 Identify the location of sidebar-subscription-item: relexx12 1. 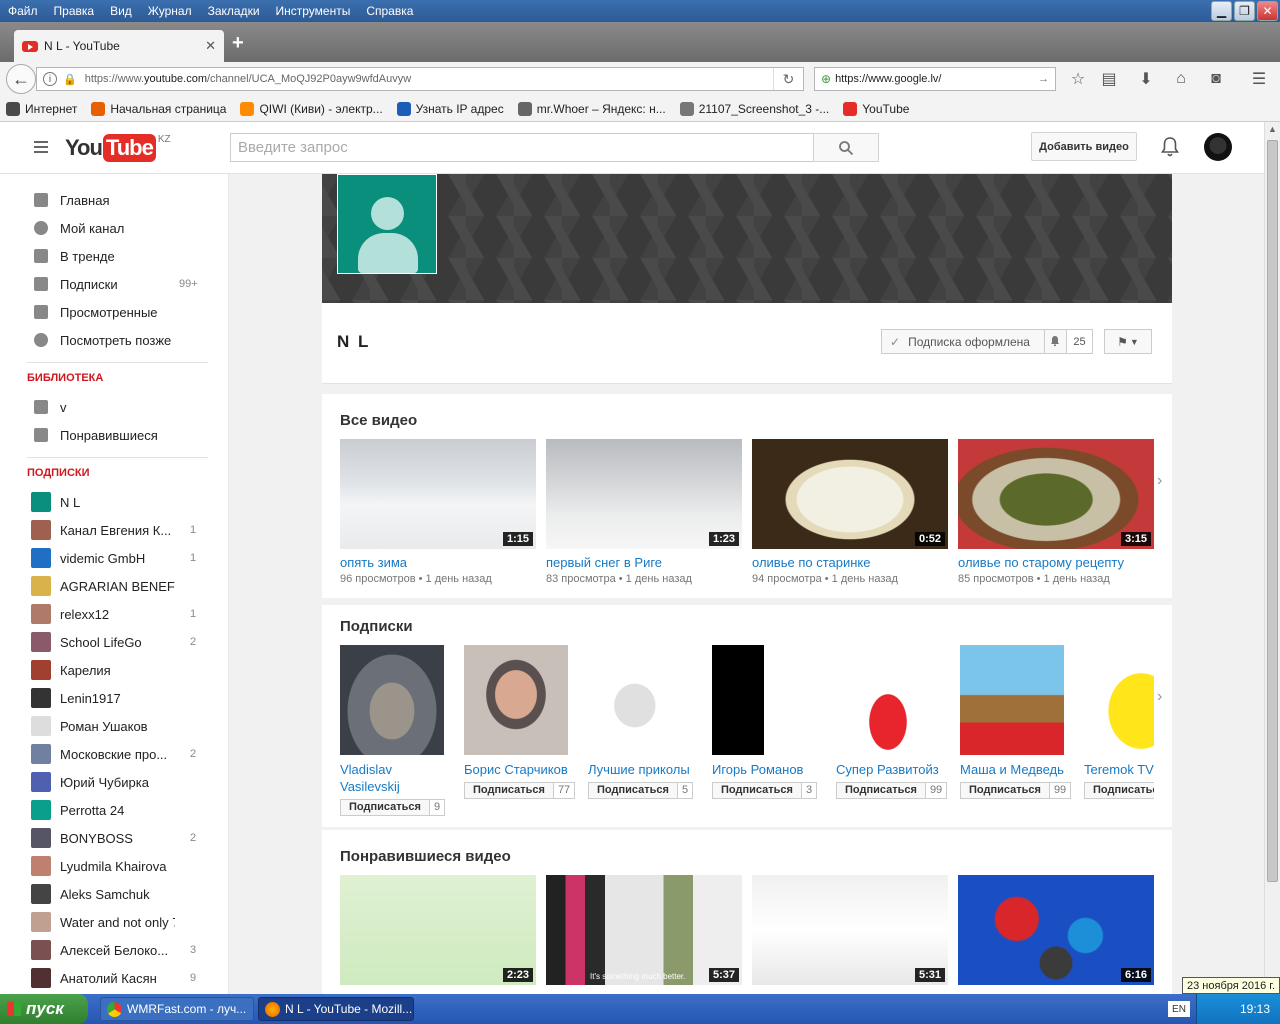
(114, 614).